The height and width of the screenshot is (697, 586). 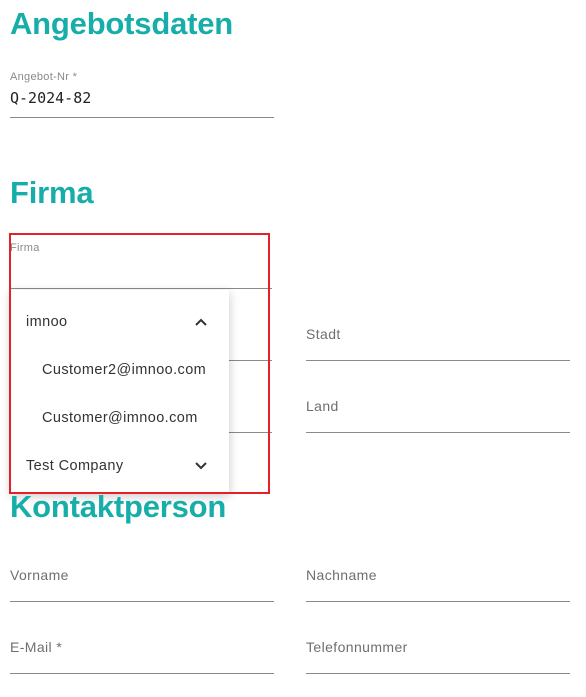 What do you see at coordinates (142, 117) in the screenshot?
I see `offer-number-underline` at bounding box center [142, 117].